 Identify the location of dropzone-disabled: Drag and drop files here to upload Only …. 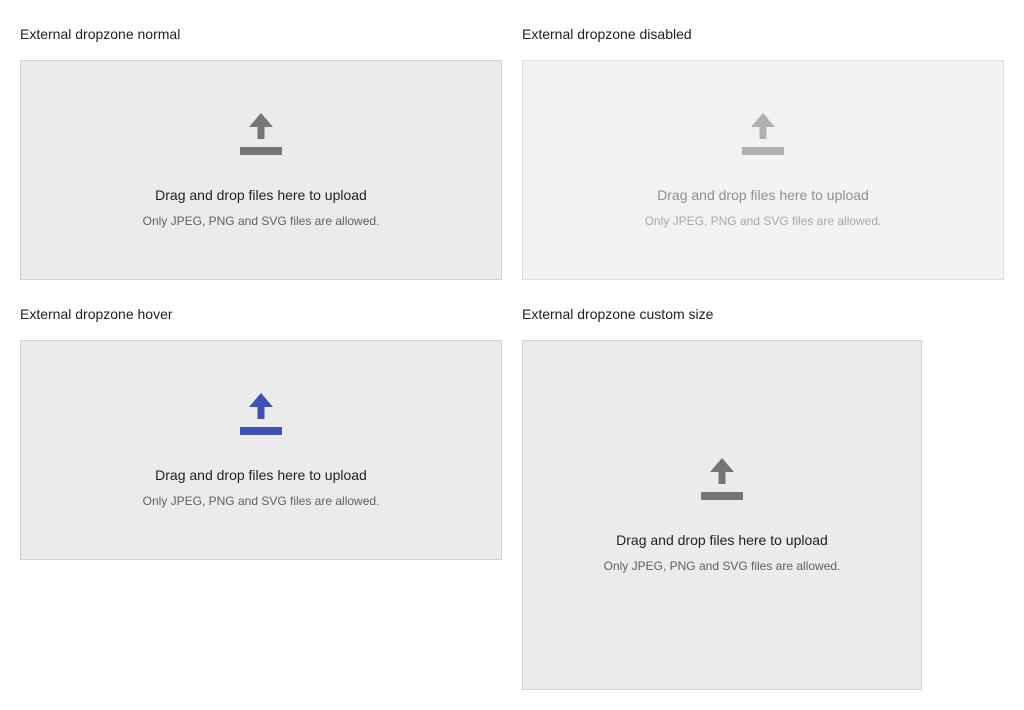
(763, 170).